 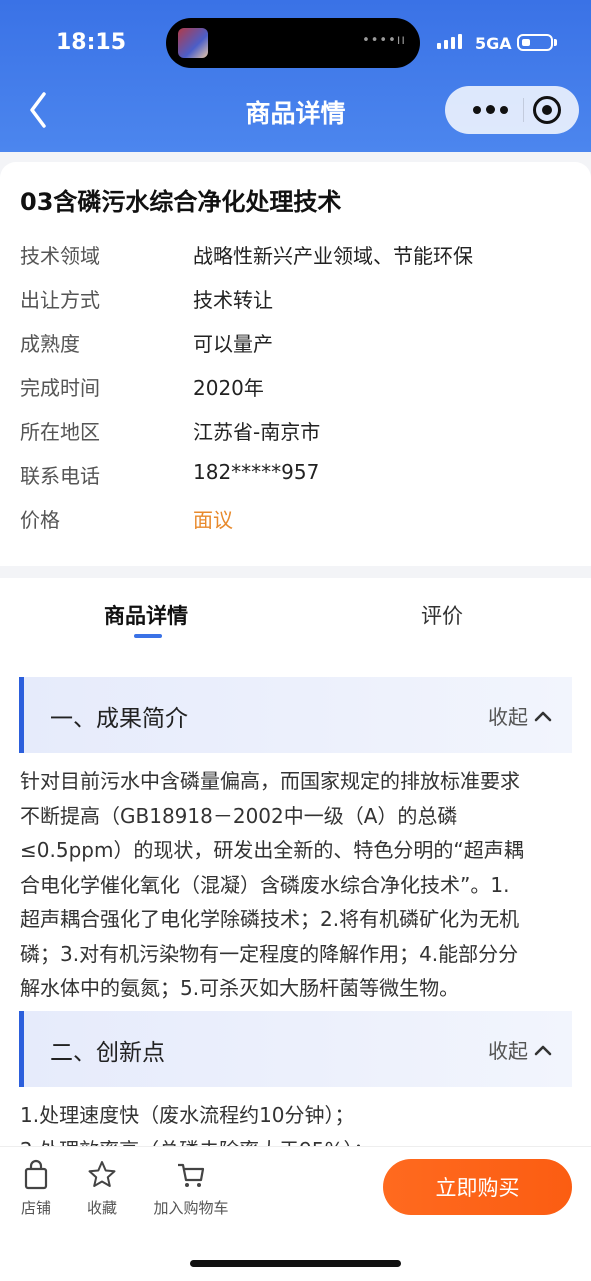 I want to click on store-label: 店铺, so click(x=35, y=1208).